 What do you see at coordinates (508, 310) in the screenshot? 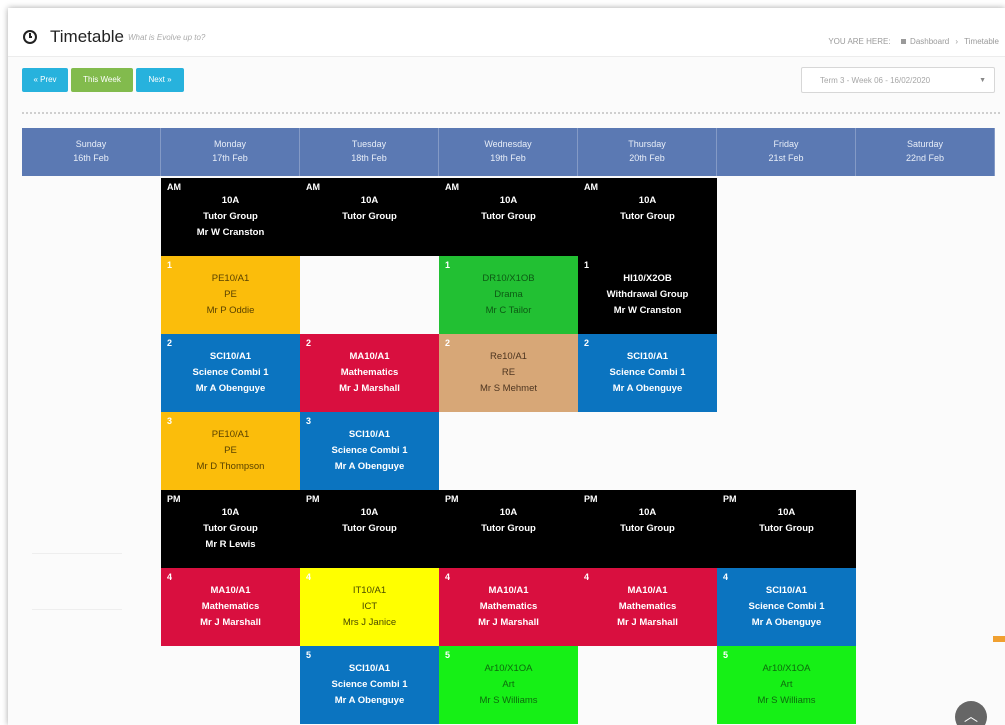
I see `lesson-teacher: Mr C Tailor` at bounding box center [508, 310].